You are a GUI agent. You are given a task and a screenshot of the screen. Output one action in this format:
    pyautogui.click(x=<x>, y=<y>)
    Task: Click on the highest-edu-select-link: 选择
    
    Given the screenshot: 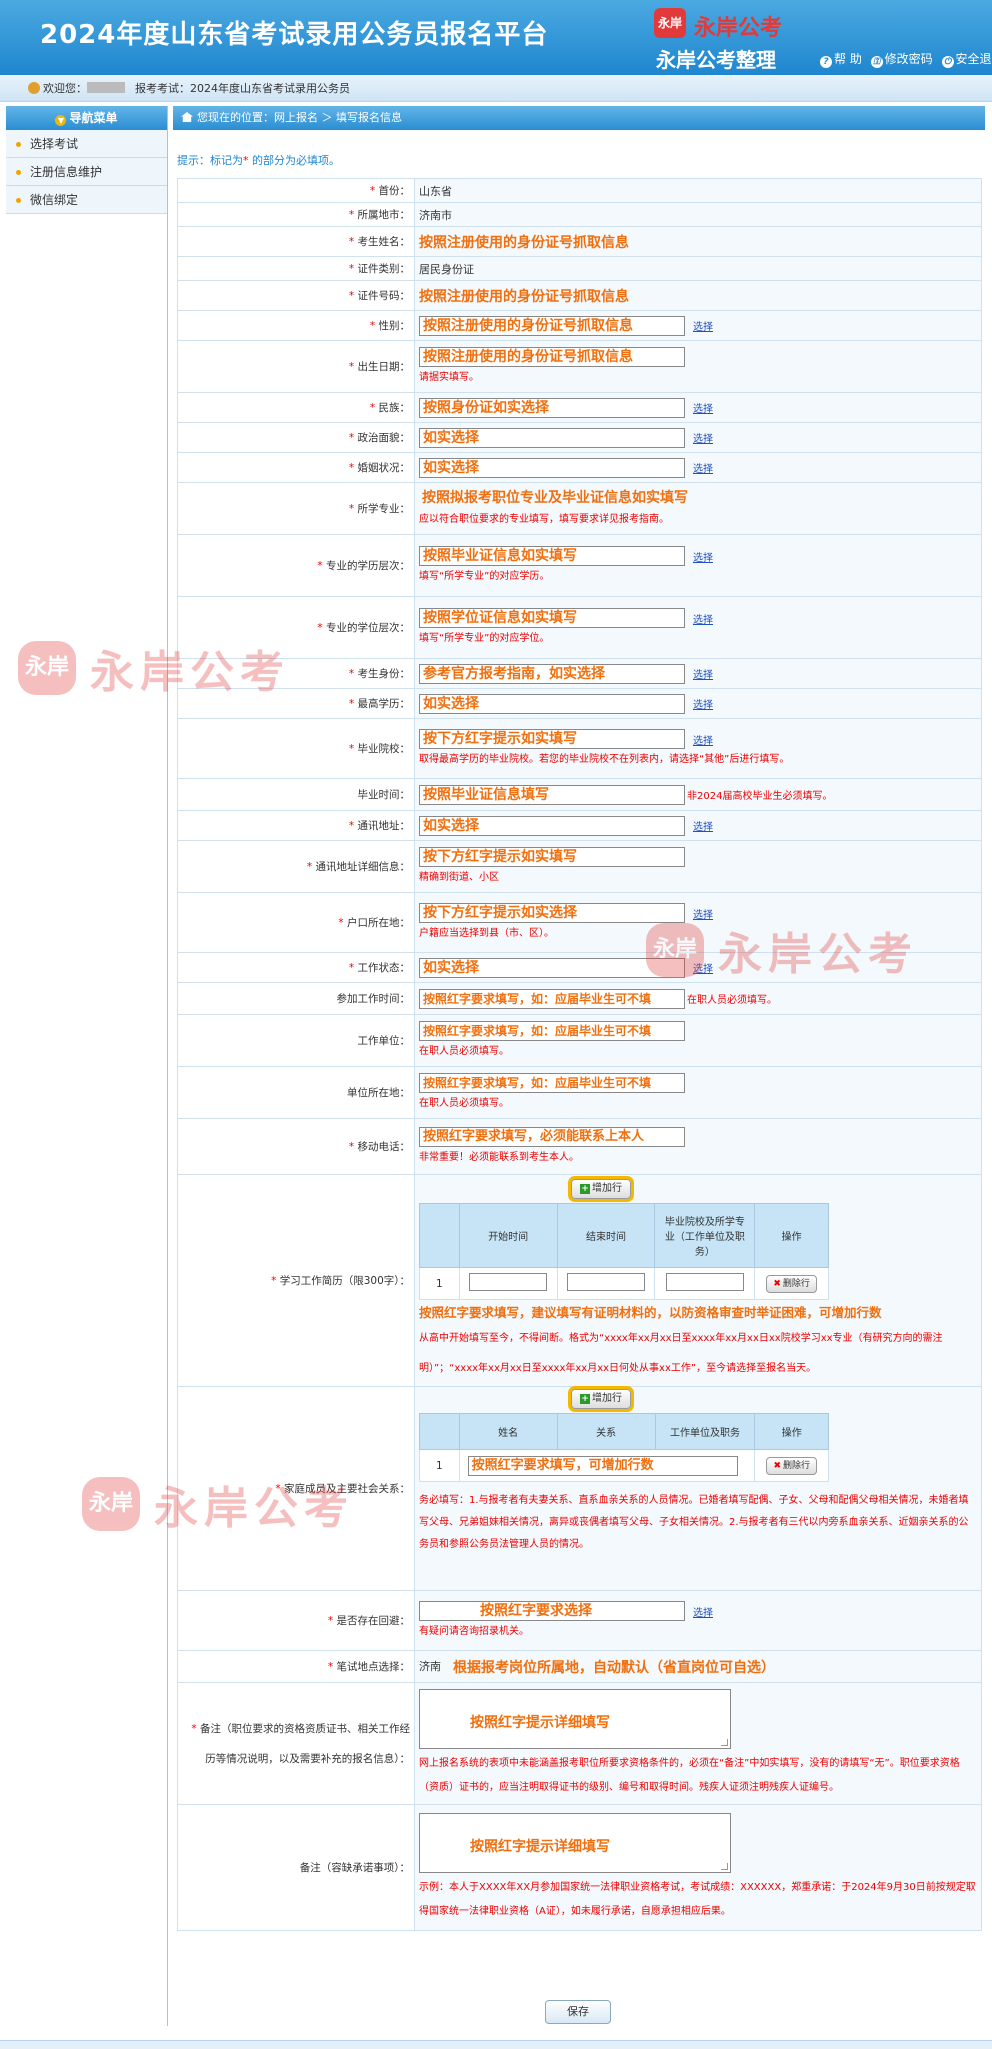 What is the action you would take?
    pyautogui.click(x=703, y=705)
    